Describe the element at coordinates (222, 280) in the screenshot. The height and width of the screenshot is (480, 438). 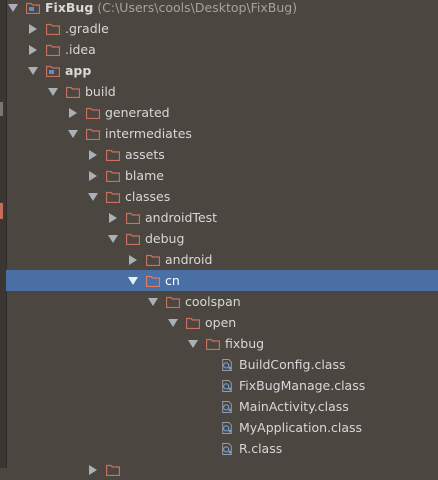
I see `tree-row-cn-selected: cn` at that location.